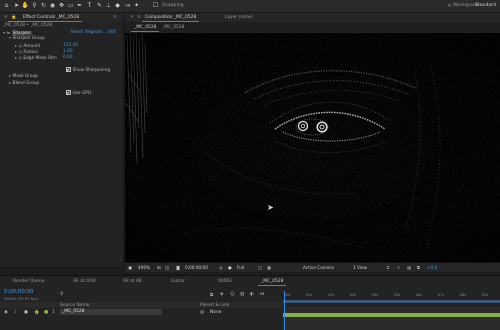 Image resolution: width=500 pixels, height=330 pixels. Describe the element at coordinates (74, 305) in the screenshot. I see `source-name-header: Source Name` at that location.